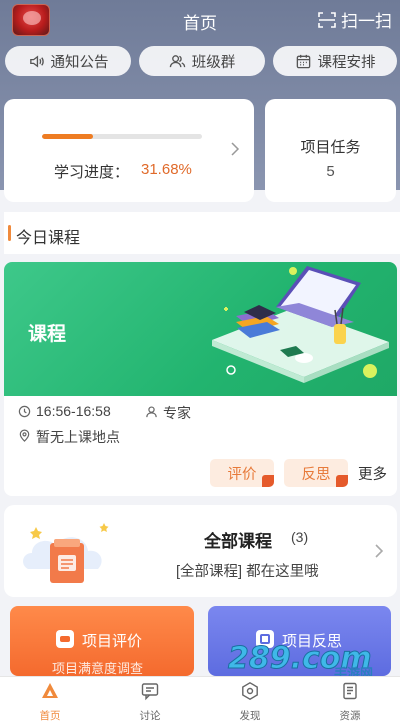  What do you see at coordinates (66, 553) in the screenshot?
I see `course-box-icon` at bounding box center [66, 553].